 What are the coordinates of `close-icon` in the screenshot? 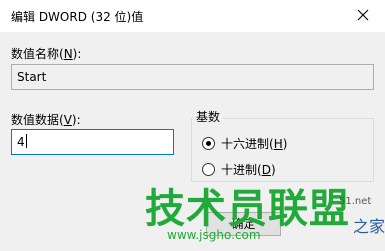 It's located at (362, 15).